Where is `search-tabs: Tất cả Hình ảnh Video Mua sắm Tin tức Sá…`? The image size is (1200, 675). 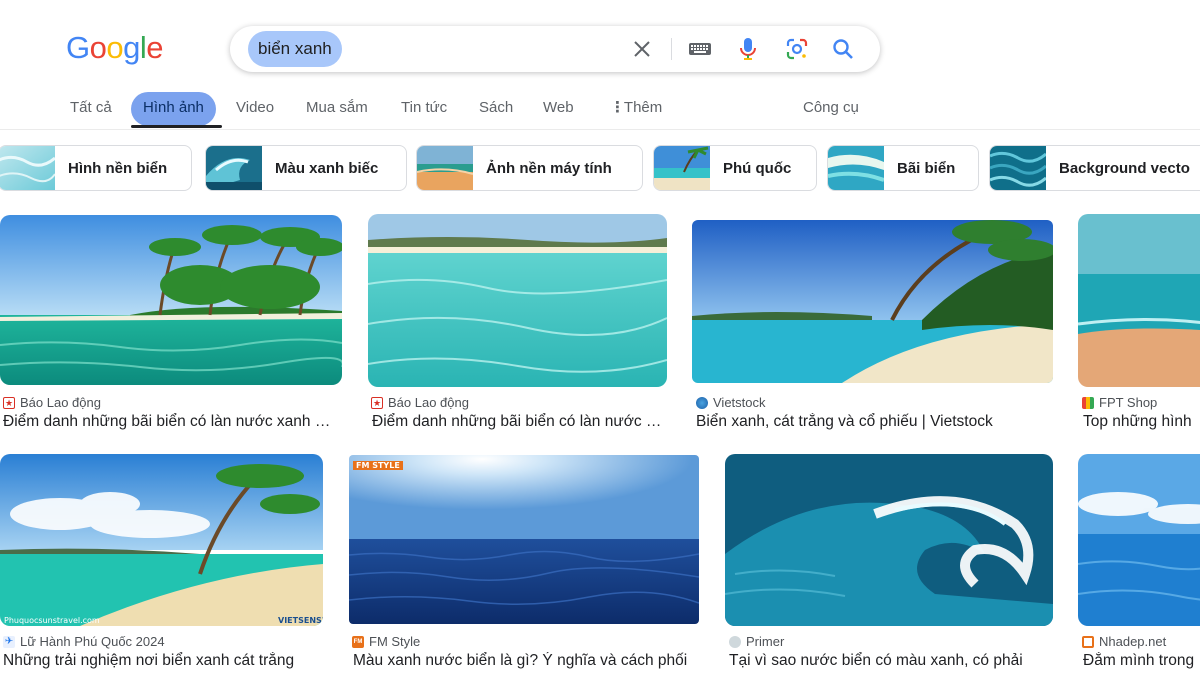 search-tabs: Tất cả Hình ảnh Video Mua sắm Tin tức Sá… is located at coordinates (600, 109).